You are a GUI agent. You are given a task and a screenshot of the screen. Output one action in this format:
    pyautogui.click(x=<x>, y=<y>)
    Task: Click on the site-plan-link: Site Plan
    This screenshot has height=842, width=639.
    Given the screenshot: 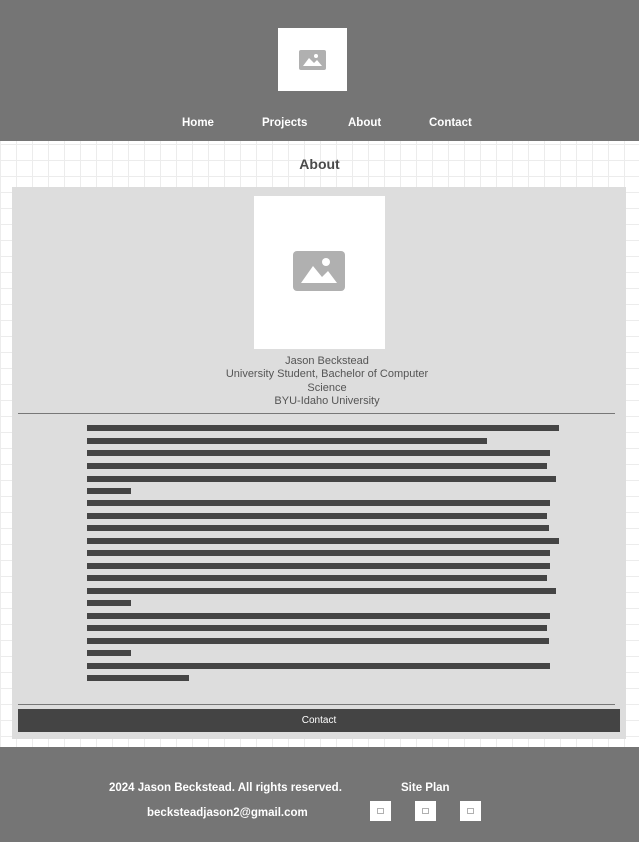 What is the action you would take?
    pyautogui.click(x=425, y=788)
    